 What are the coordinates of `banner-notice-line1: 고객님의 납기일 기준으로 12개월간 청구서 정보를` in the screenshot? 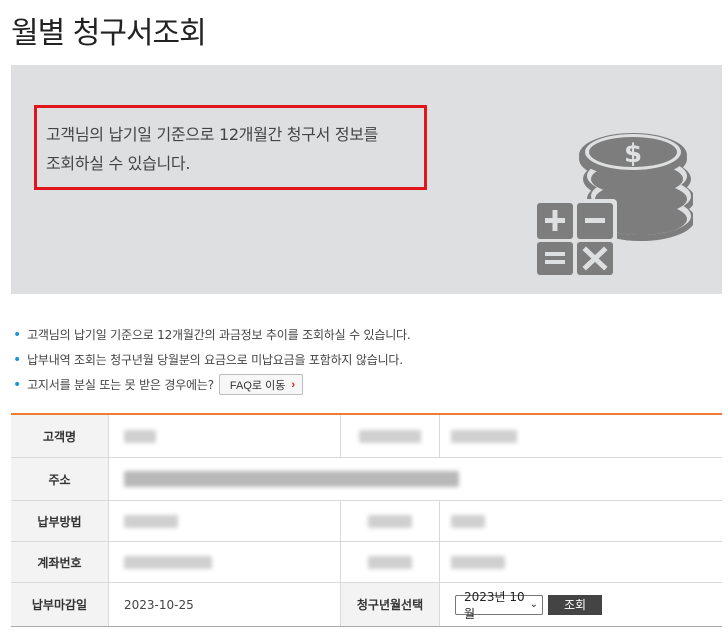 It's located at (212, 134).